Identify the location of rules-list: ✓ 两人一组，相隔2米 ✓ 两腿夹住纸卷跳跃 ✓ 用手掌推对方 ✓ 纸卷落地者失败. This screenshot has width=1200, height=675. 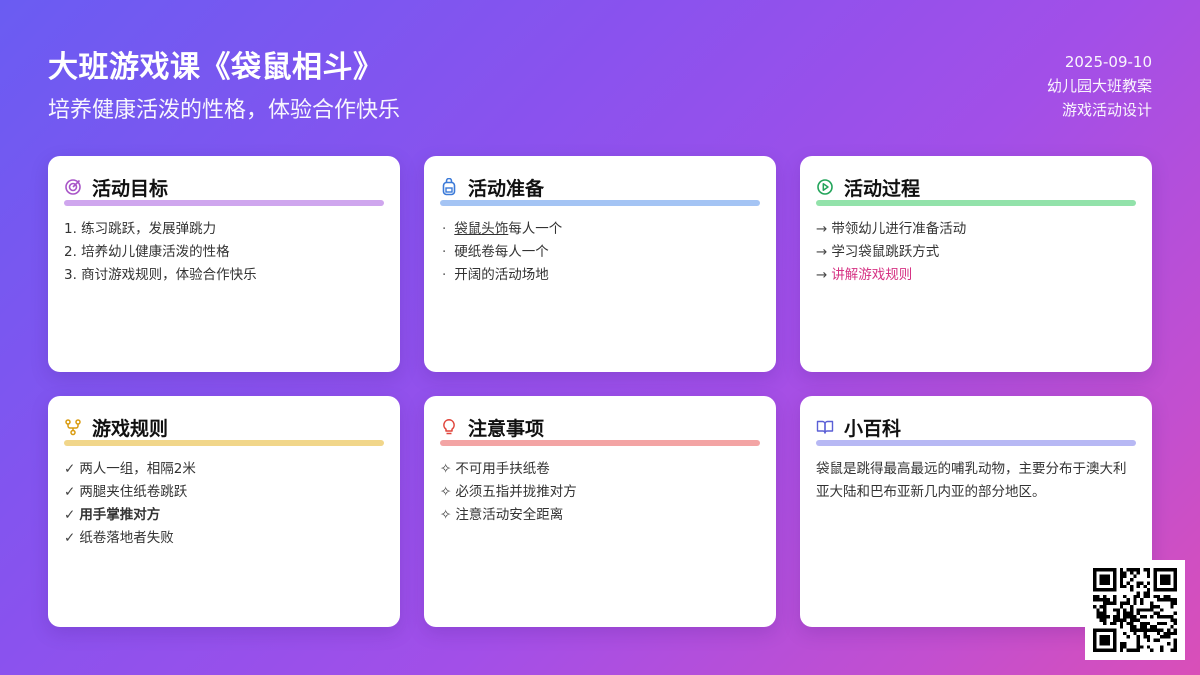
(224, 504).